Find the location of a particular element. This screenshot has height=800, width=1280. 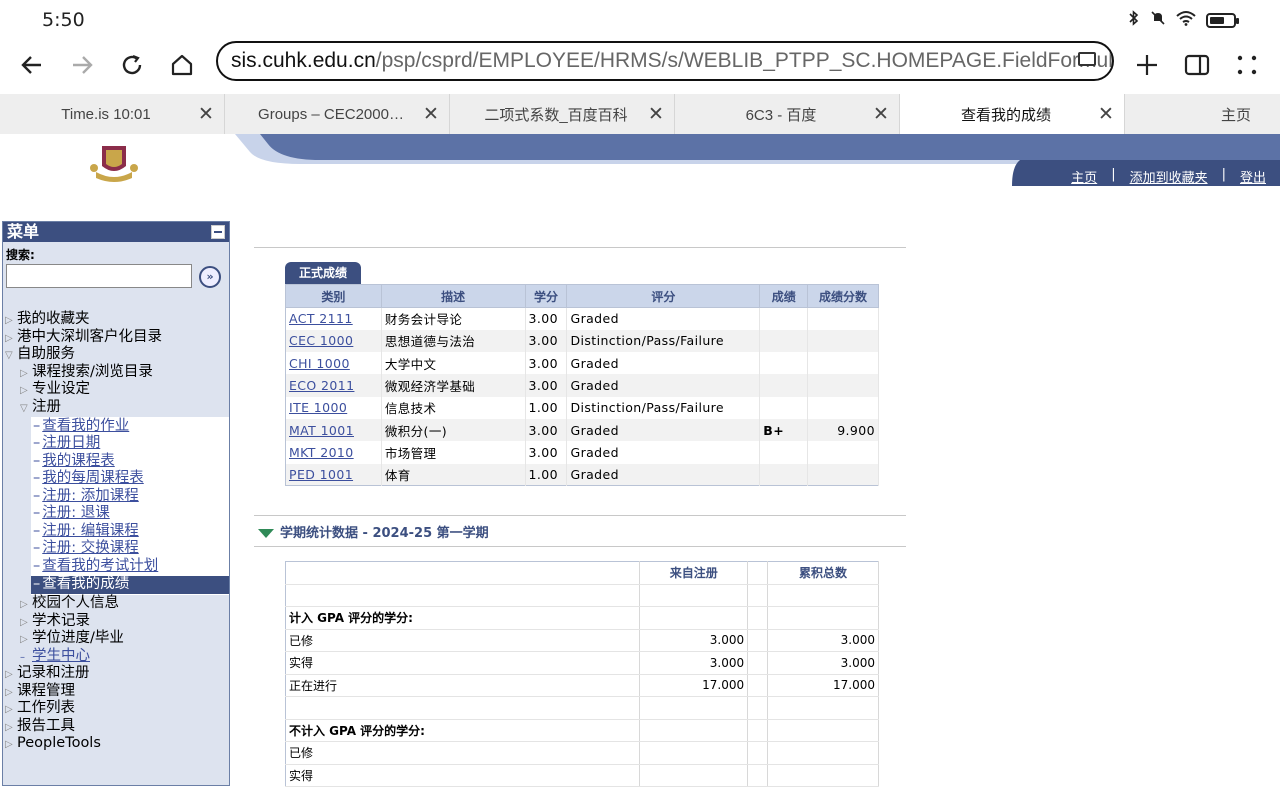

submenu-exam-schedule: – 查看我的考试计划 is located at coordinates (95, 566).